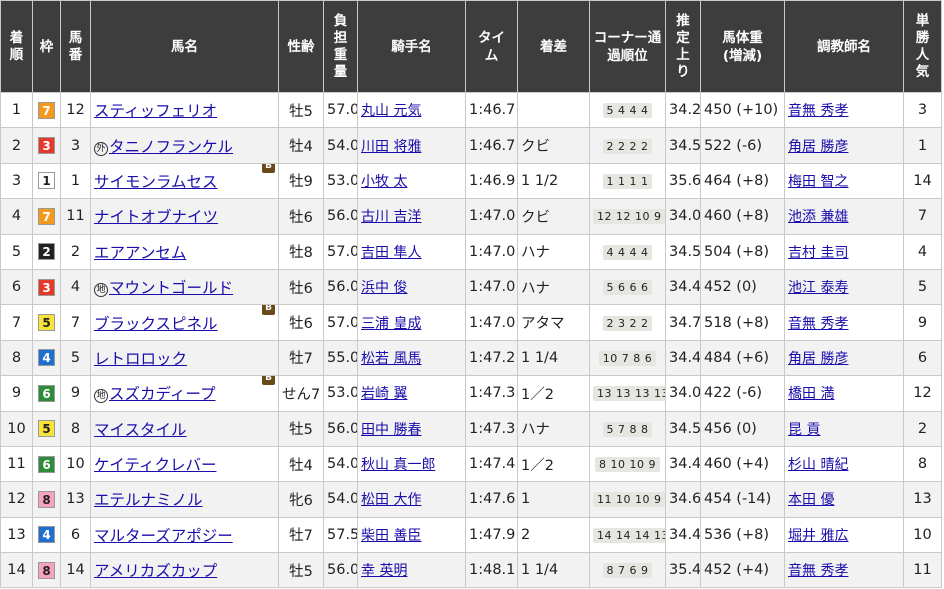 Image resolution: width=944 pixels, height=589 pixels. I want to click on horse-link: アメリカズカップ, so click(155, 571).